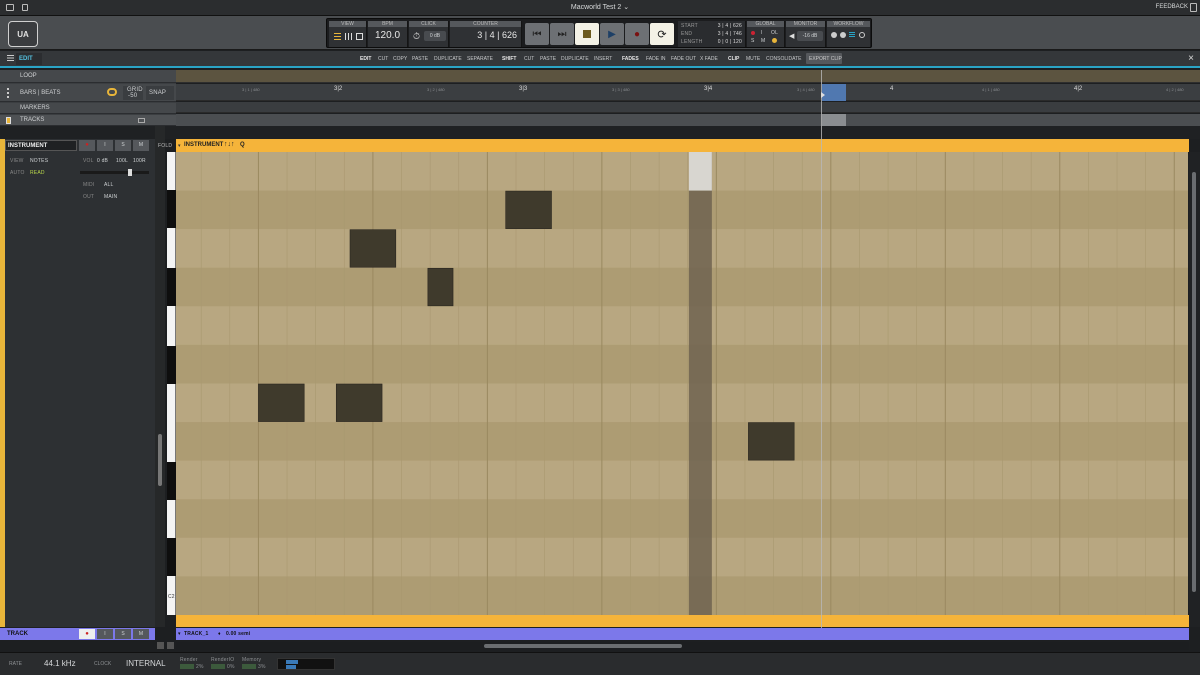 This screenshot has width=1200, height=675. I want to click on tracks-lane, so click(688, 120).